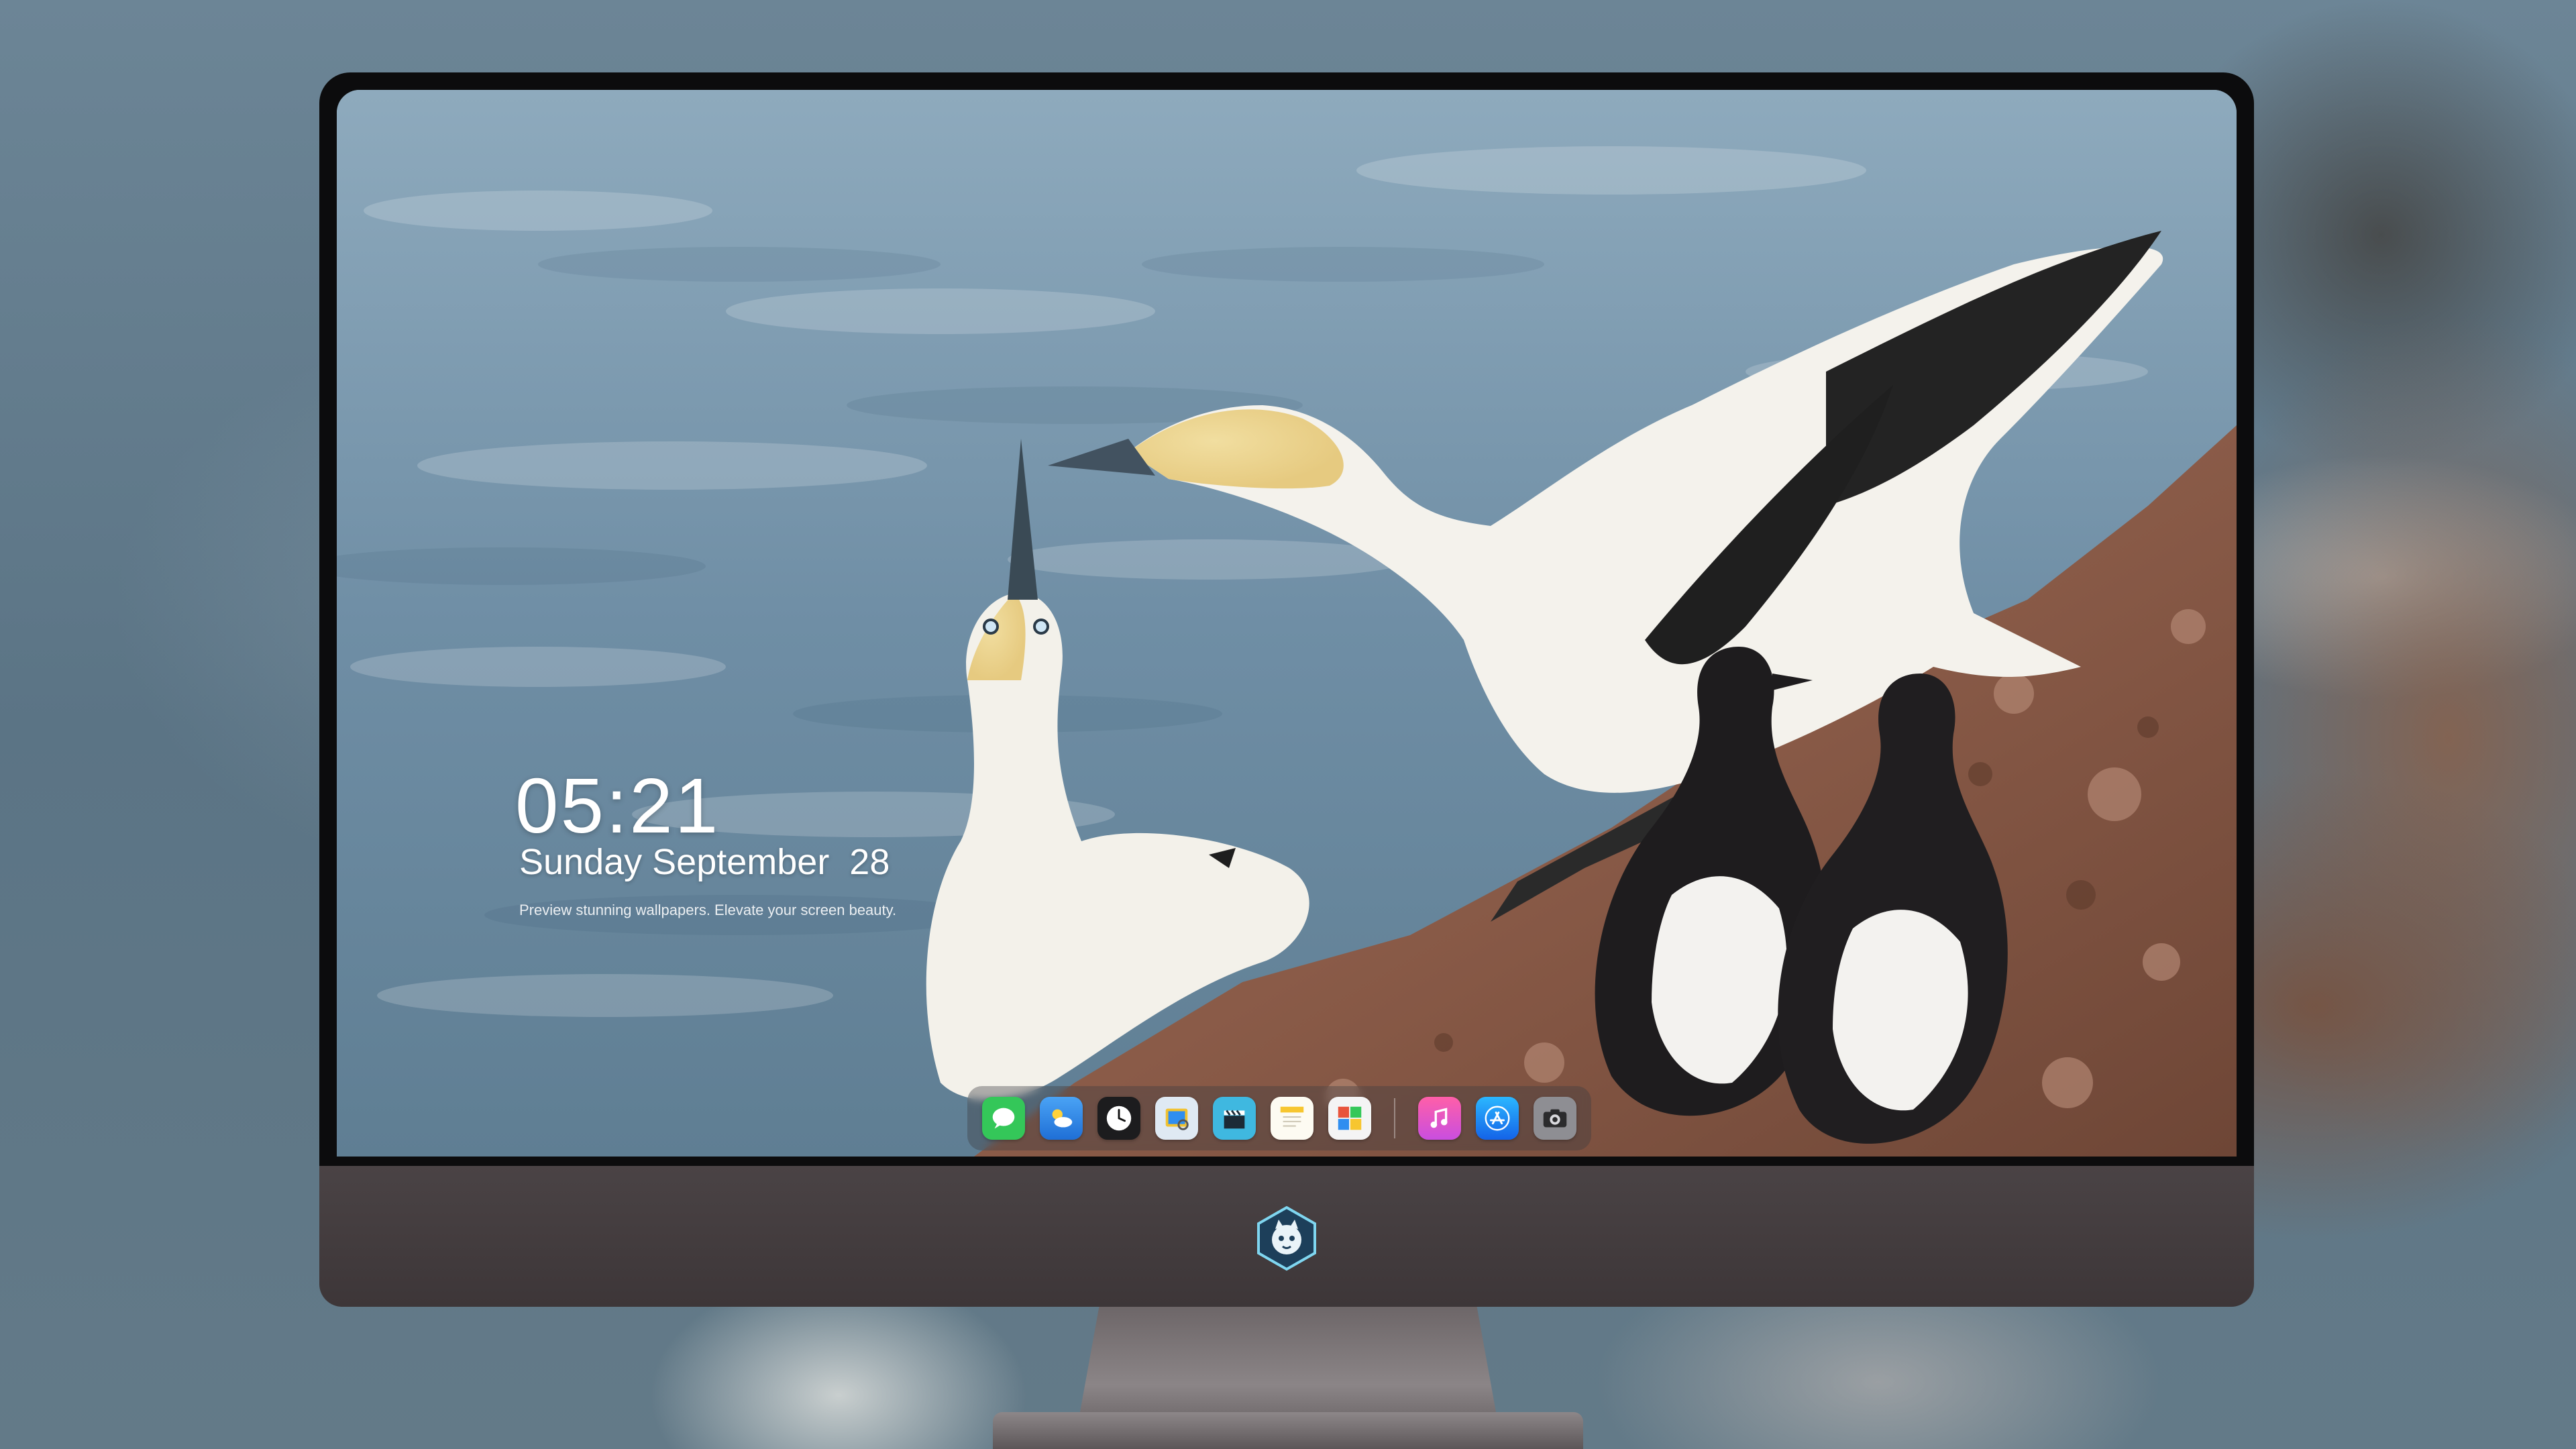 The height and width of the screenshot is (1449, 2576). I want to click on lock-date: Sunday September 28, so click(704, 862).